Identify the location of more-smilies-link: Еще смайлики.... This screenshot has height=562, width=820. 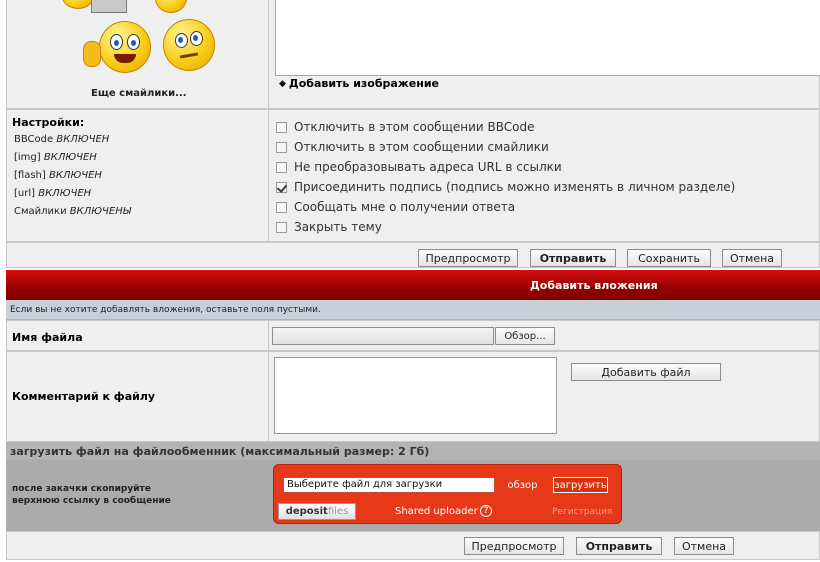
(139, 93).